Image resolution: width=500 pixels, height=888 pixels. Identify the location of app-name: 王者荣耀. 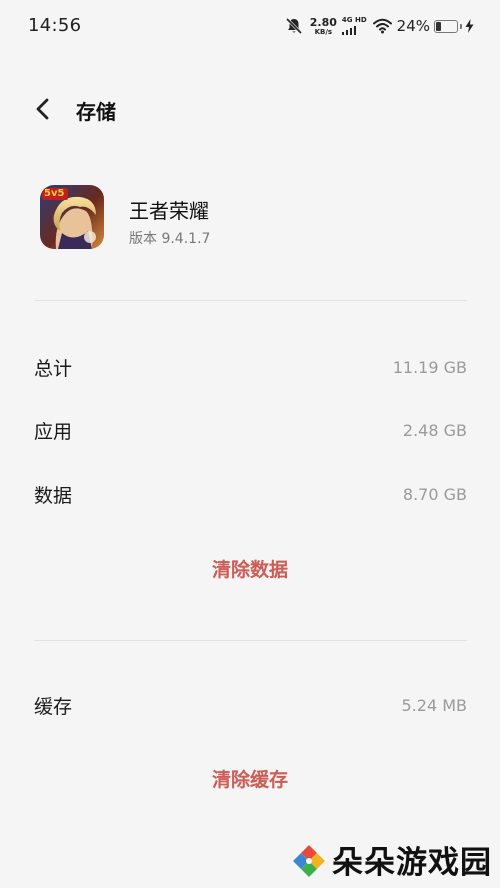
(169, 211).